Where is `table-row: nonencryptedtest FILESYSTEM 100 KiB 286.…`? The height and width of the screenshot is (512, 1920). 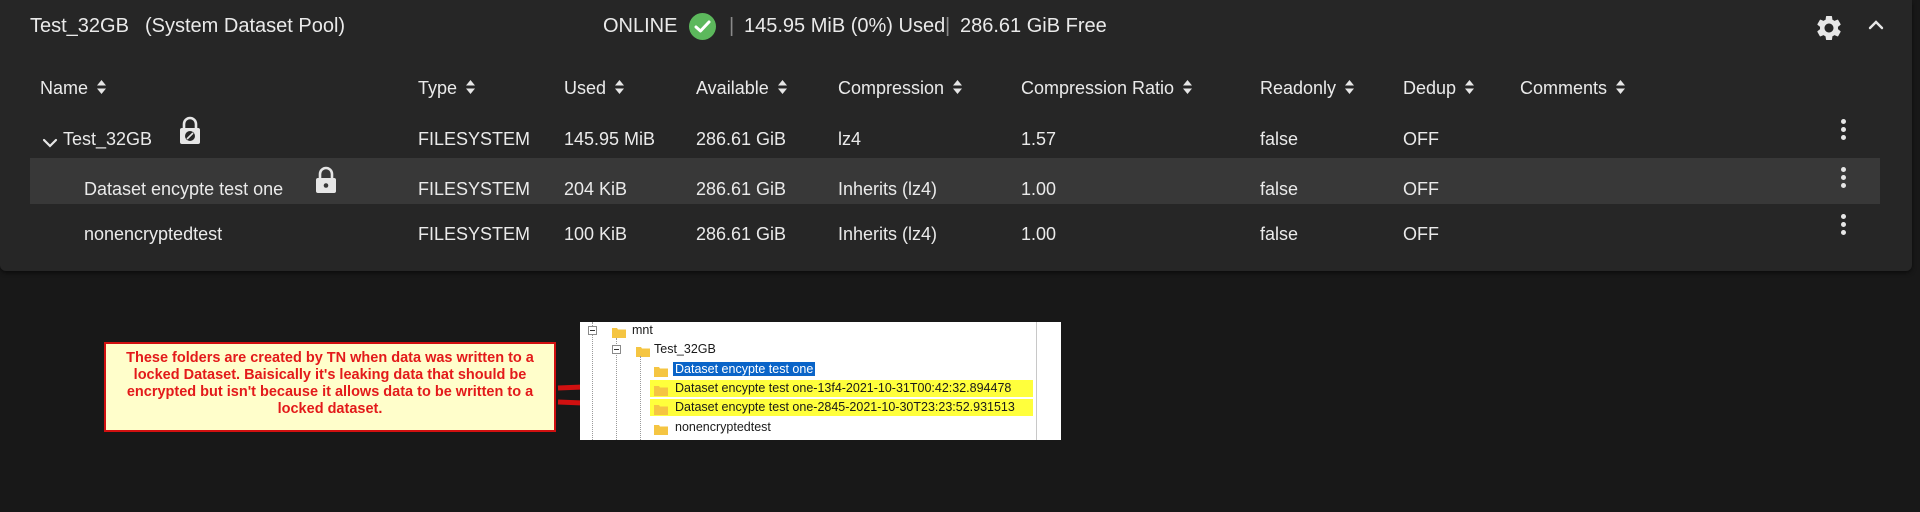
table-row: nonencryptedtest FILESYSTEM 100 KiB 286.… is located at coordinates (955, 233).